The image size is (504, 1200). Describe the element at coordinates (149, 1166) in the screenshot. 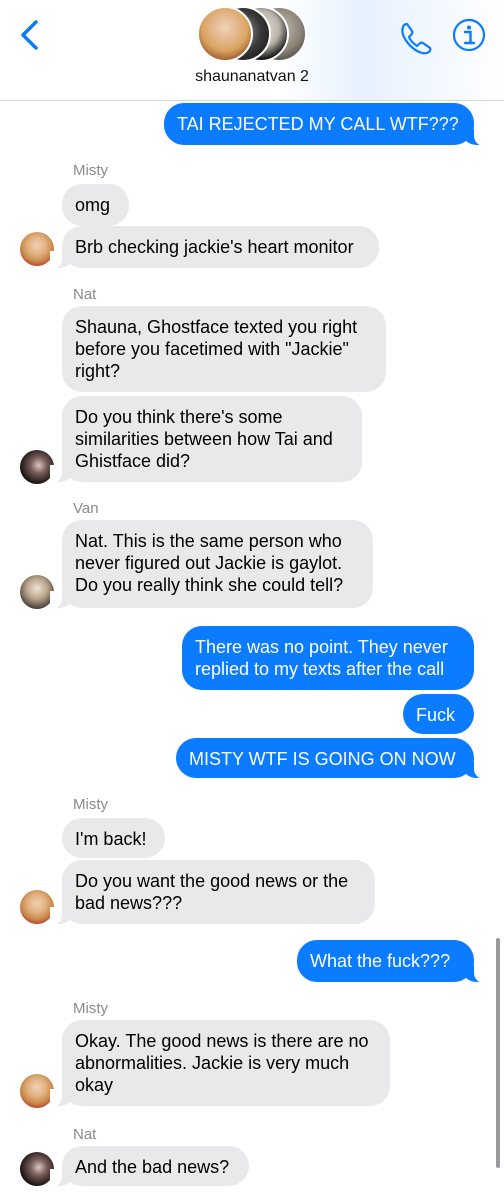

I see `incoming-message: And the bad news?` at that location.